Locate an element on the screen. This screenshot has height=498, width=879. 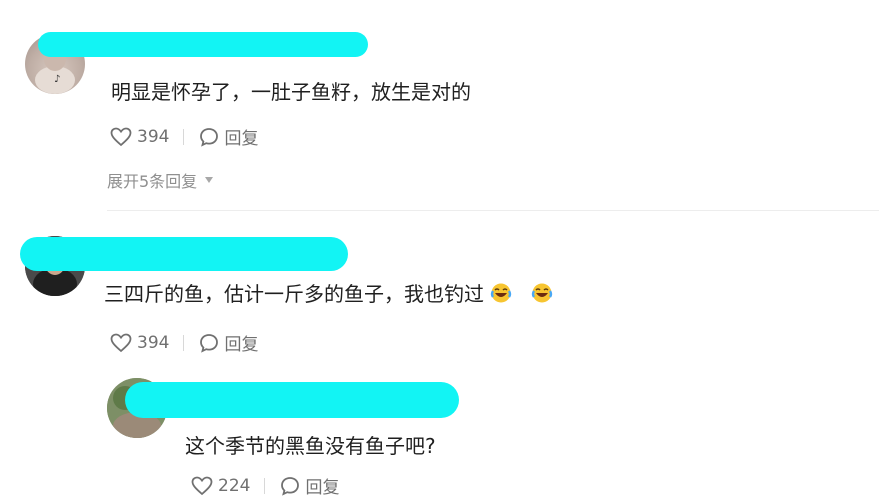
expand-replies-label: 展开5条回复 is located at coordinates (152, 181).